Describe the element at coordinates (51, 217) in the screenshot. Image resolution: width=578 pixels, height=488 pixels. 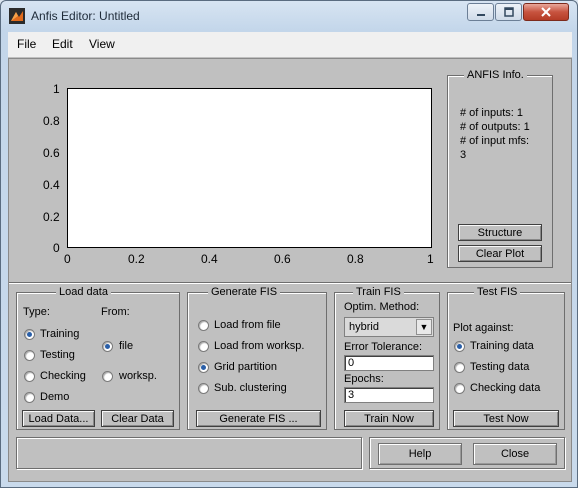
I see `y-tick-label: 0.2` at that location.